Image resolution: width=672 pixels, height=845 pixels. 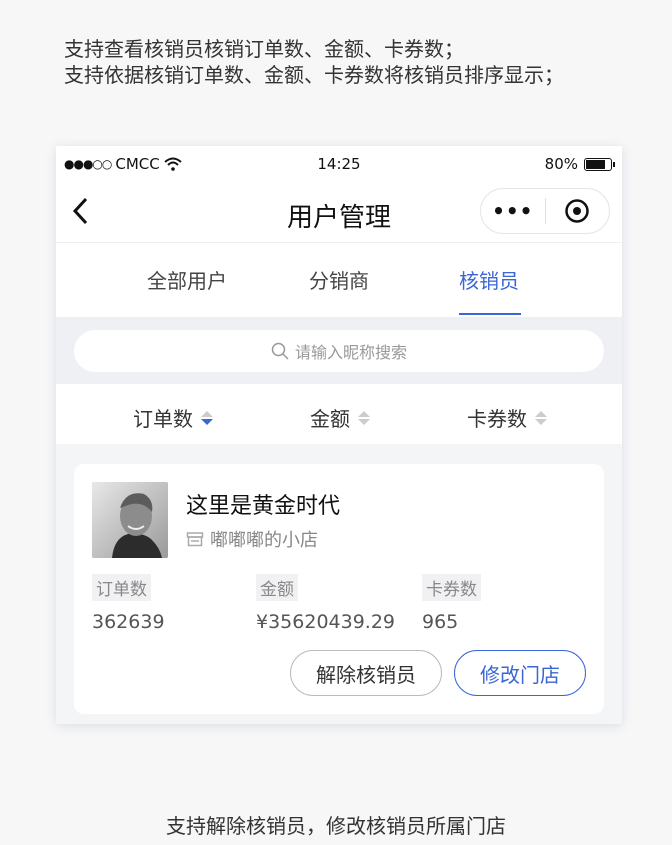 I want to click on stat-orders: 订单数 362639, so click(x=128, y=603).